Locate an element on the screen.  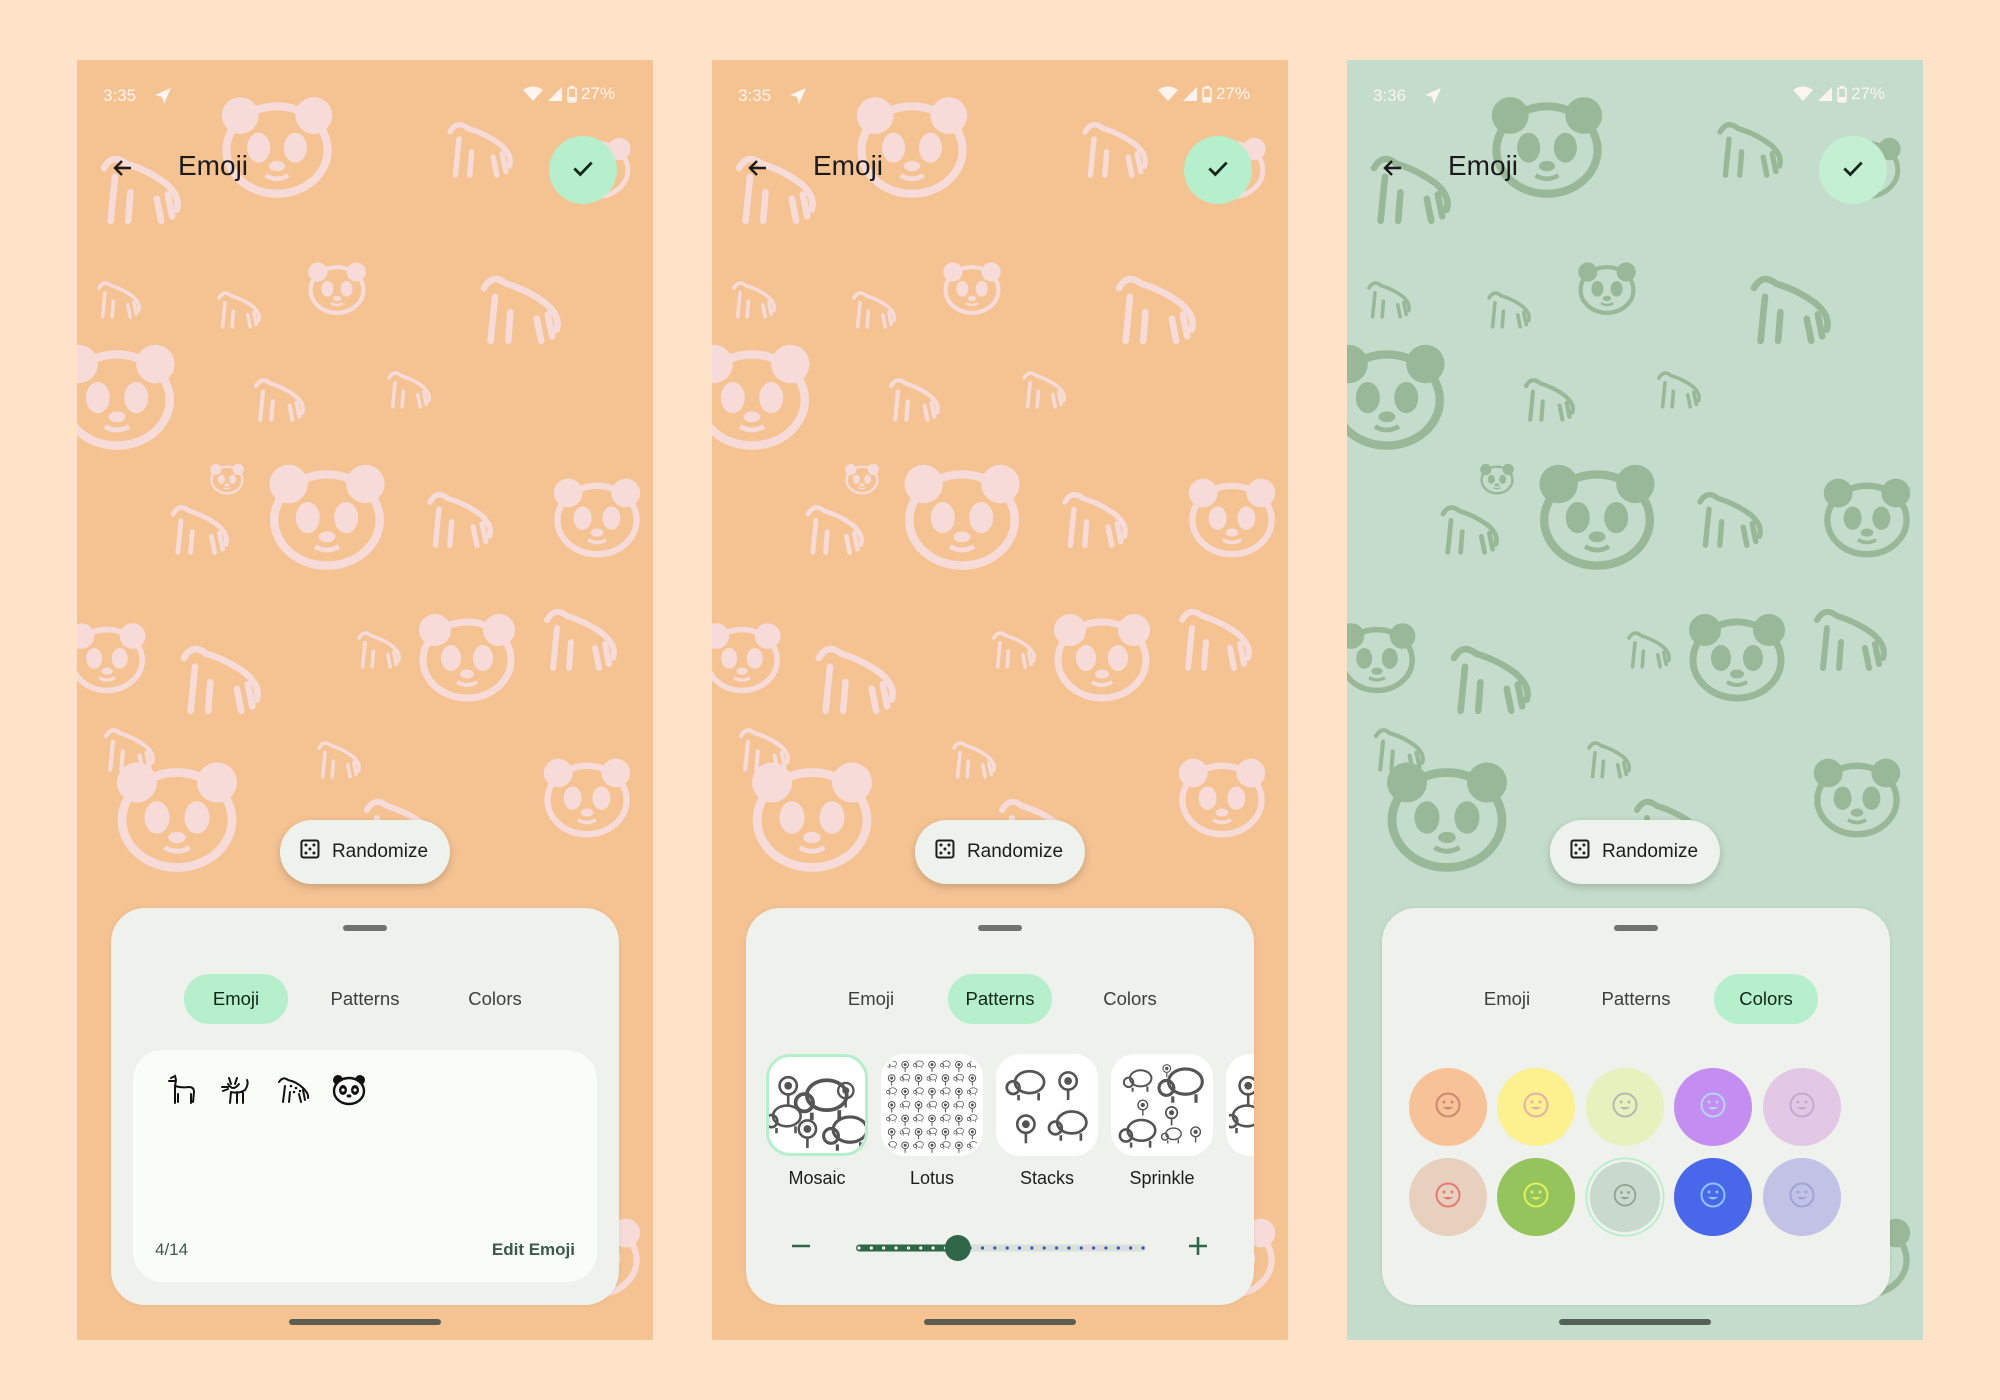
plus-icon is located at coordinates (1198, 1248).